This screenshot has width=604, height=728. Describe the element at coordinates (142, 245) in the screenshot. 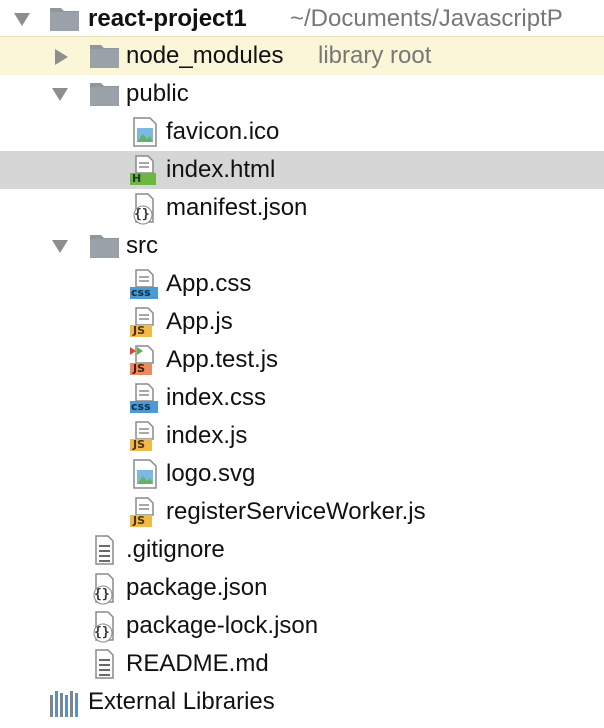

I see `folder-label: src` at that location.